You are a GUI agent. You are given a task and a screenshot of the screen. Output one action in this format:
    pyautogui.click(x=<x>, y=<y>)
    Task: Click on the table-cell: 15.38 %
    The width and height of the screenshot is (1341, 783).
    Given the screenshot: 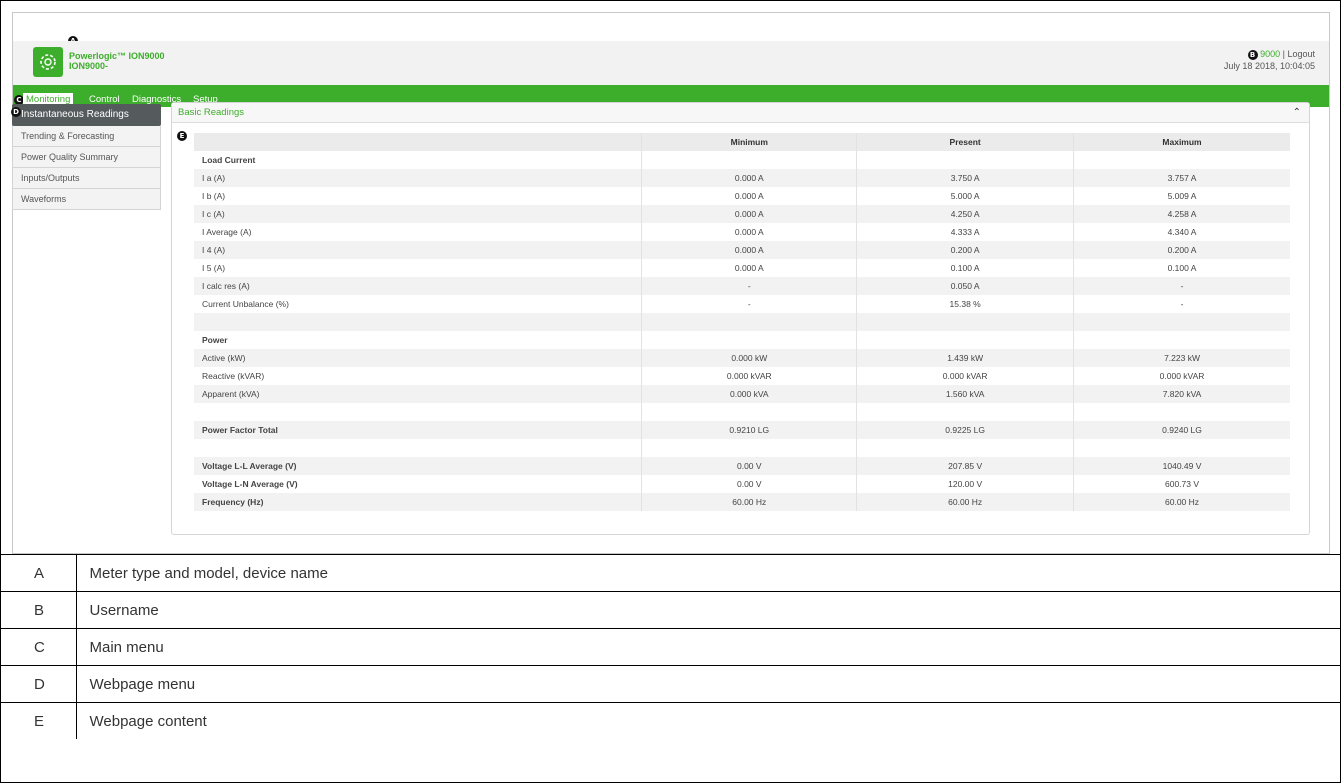 What is the action you would take?
    pyautogui.click(x=965, y=304)
    